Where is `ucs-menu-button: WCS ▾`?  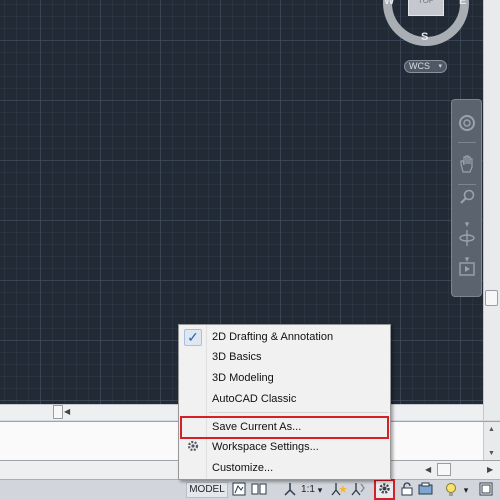 ucs-menu-button: WCS ▾ is located at coordinates (425, 66).